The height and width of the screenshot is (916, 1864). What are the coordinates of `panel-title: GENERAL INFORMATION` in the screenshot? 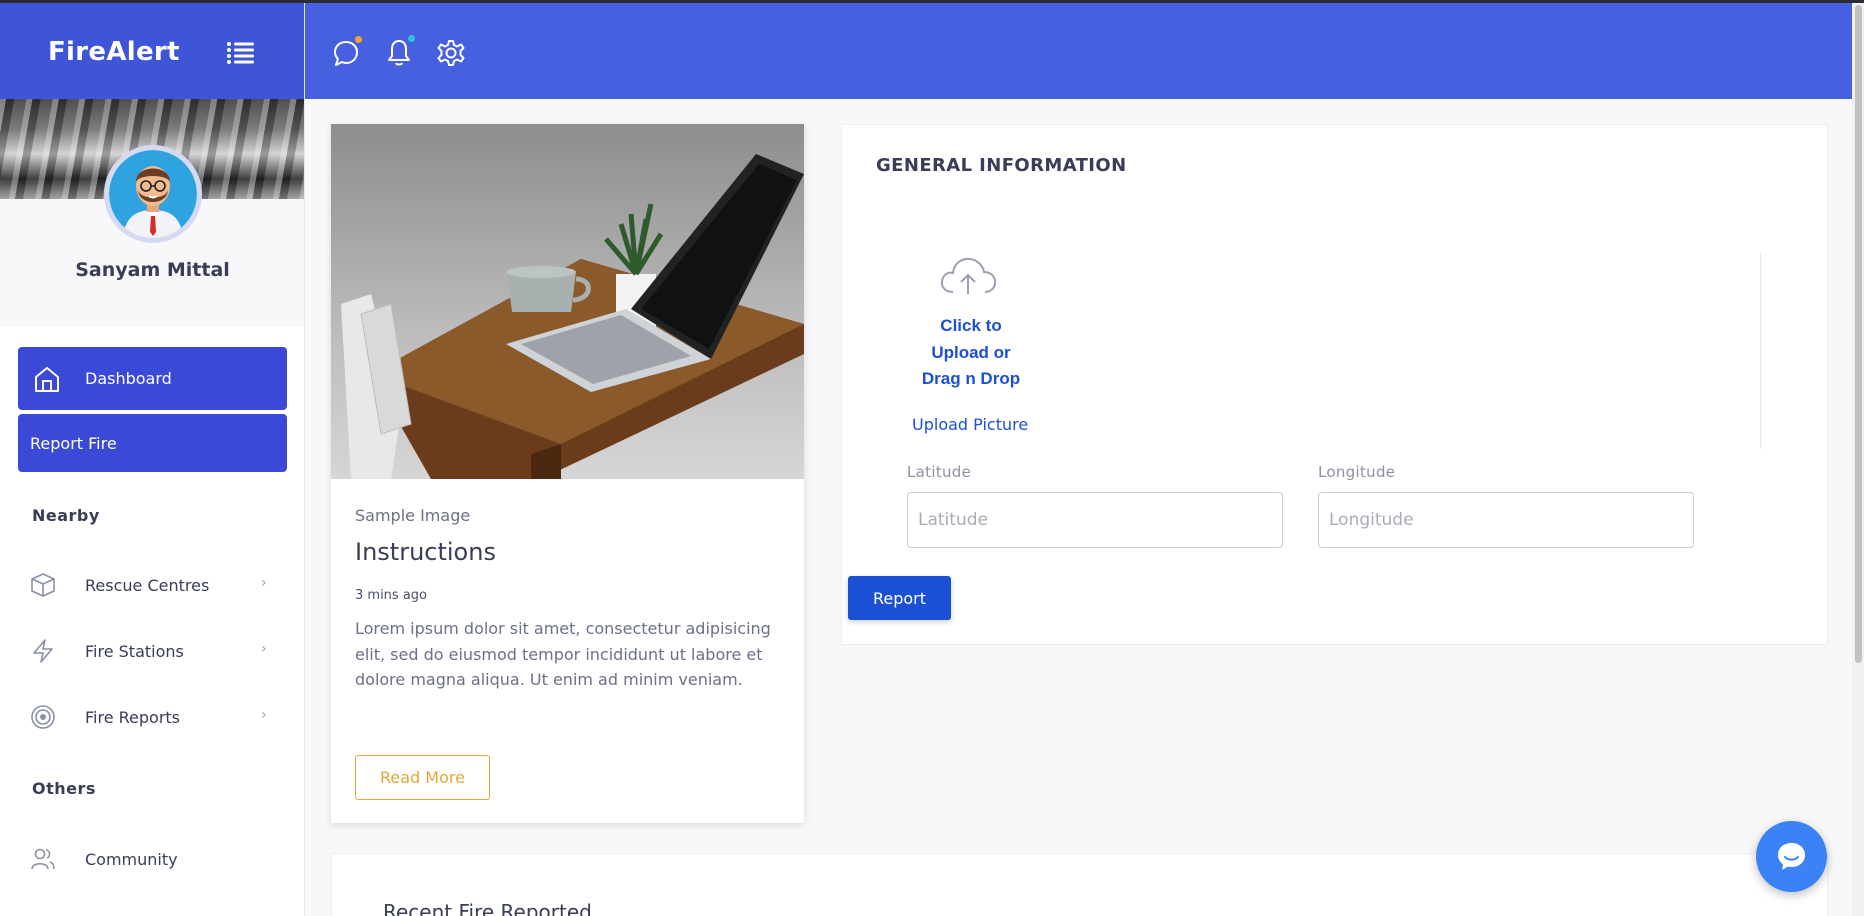 It's located at (1001, 165).